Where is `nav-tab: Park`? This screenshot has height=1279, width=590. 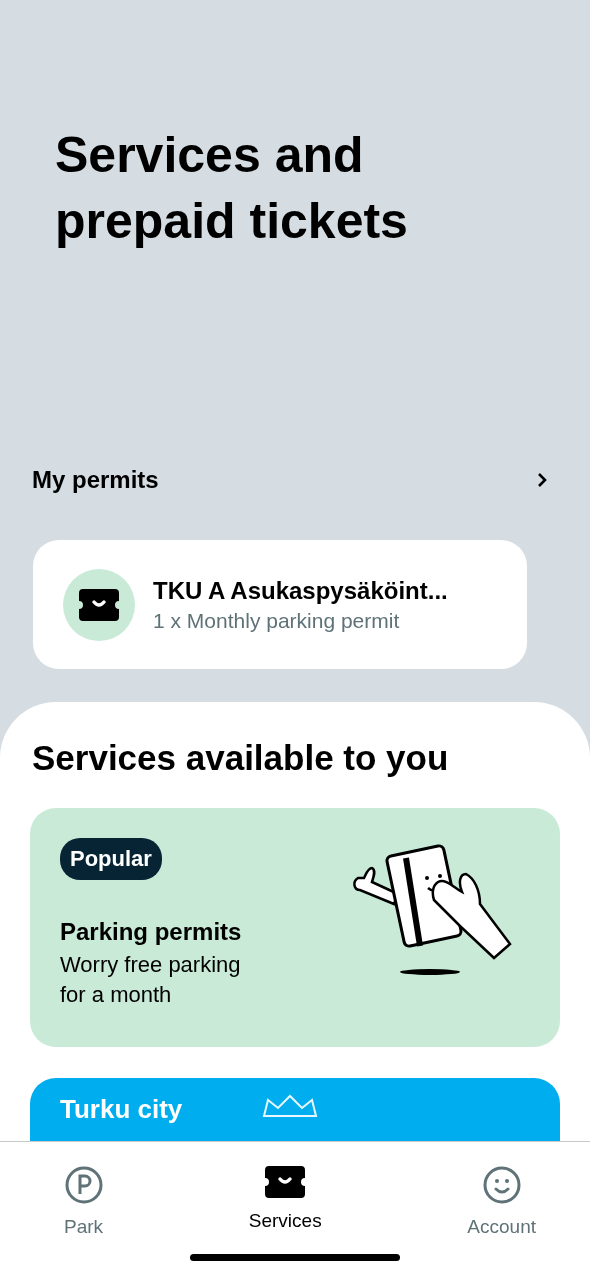 nav-tab: Park is located at coordinates (84, 1202).